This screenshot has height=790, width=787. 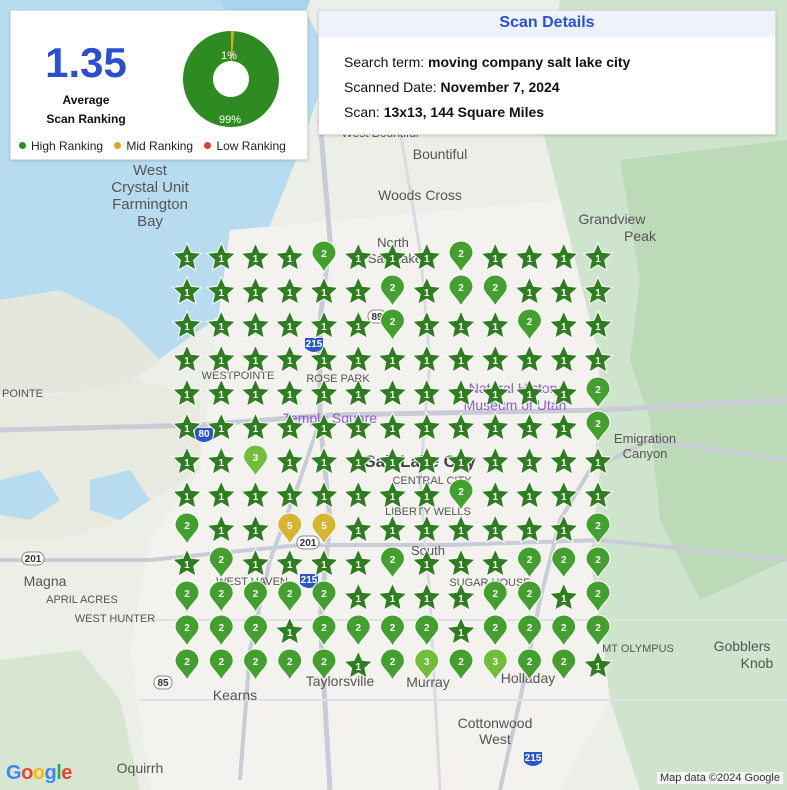 I want to click on legend-high-label: High Ranking, so click(x=67, y=146).